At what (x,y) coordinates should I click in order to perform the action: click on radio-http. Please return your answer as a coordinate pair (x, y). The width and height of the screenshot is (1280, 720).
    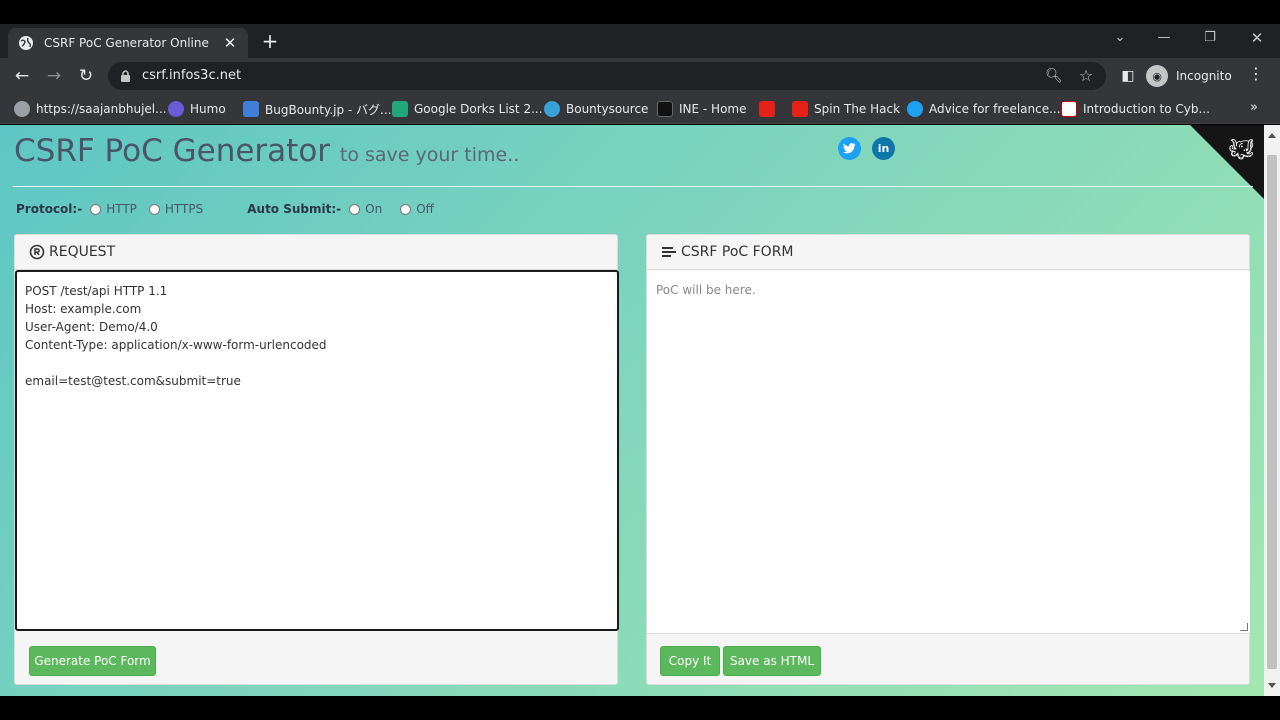
    Looking at the image, I should click on (96, 209).